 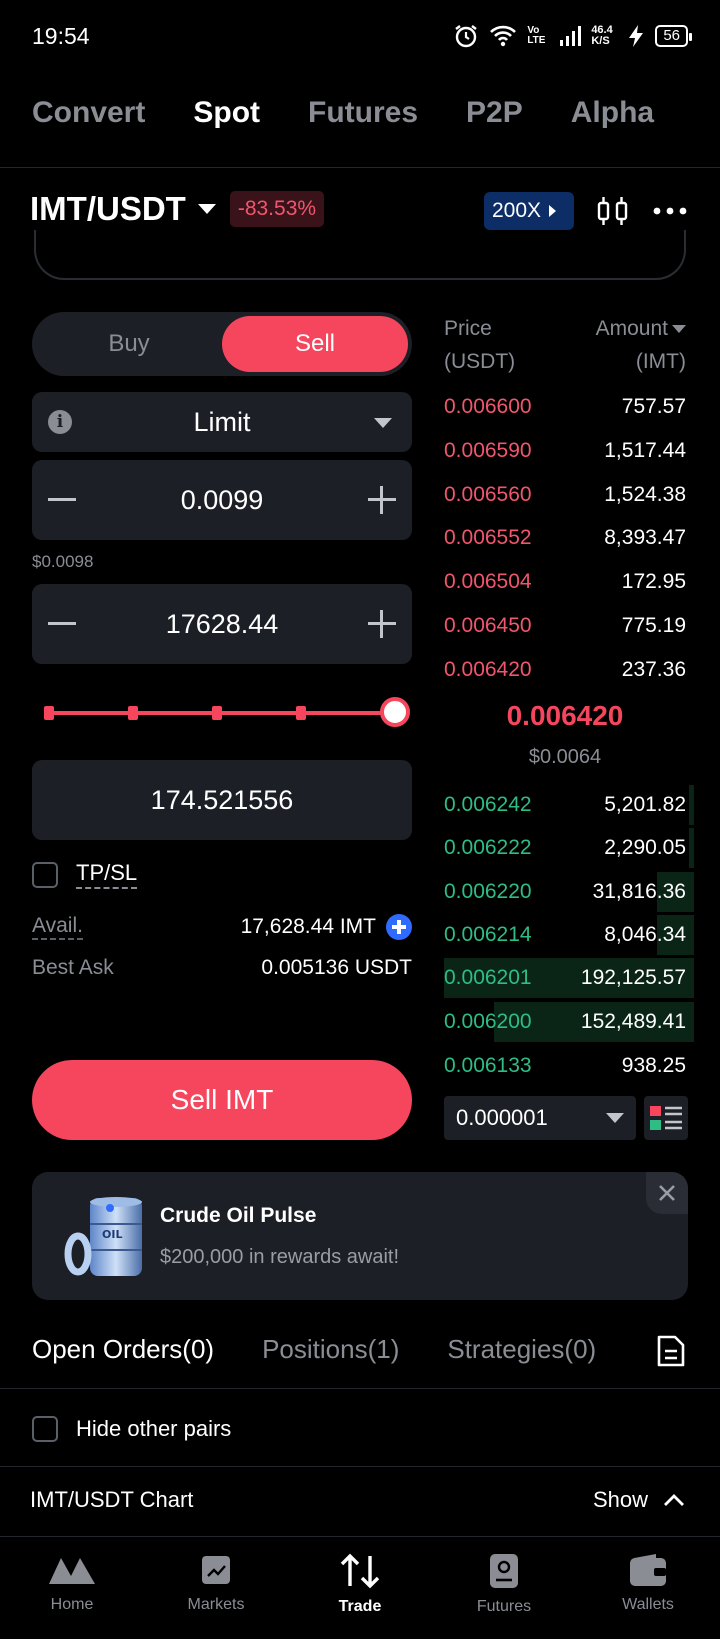 What do you see at coordinates (45, 874) in the screenshot?
I see `tpsl-checkbox` at bounding box center [45, 874].